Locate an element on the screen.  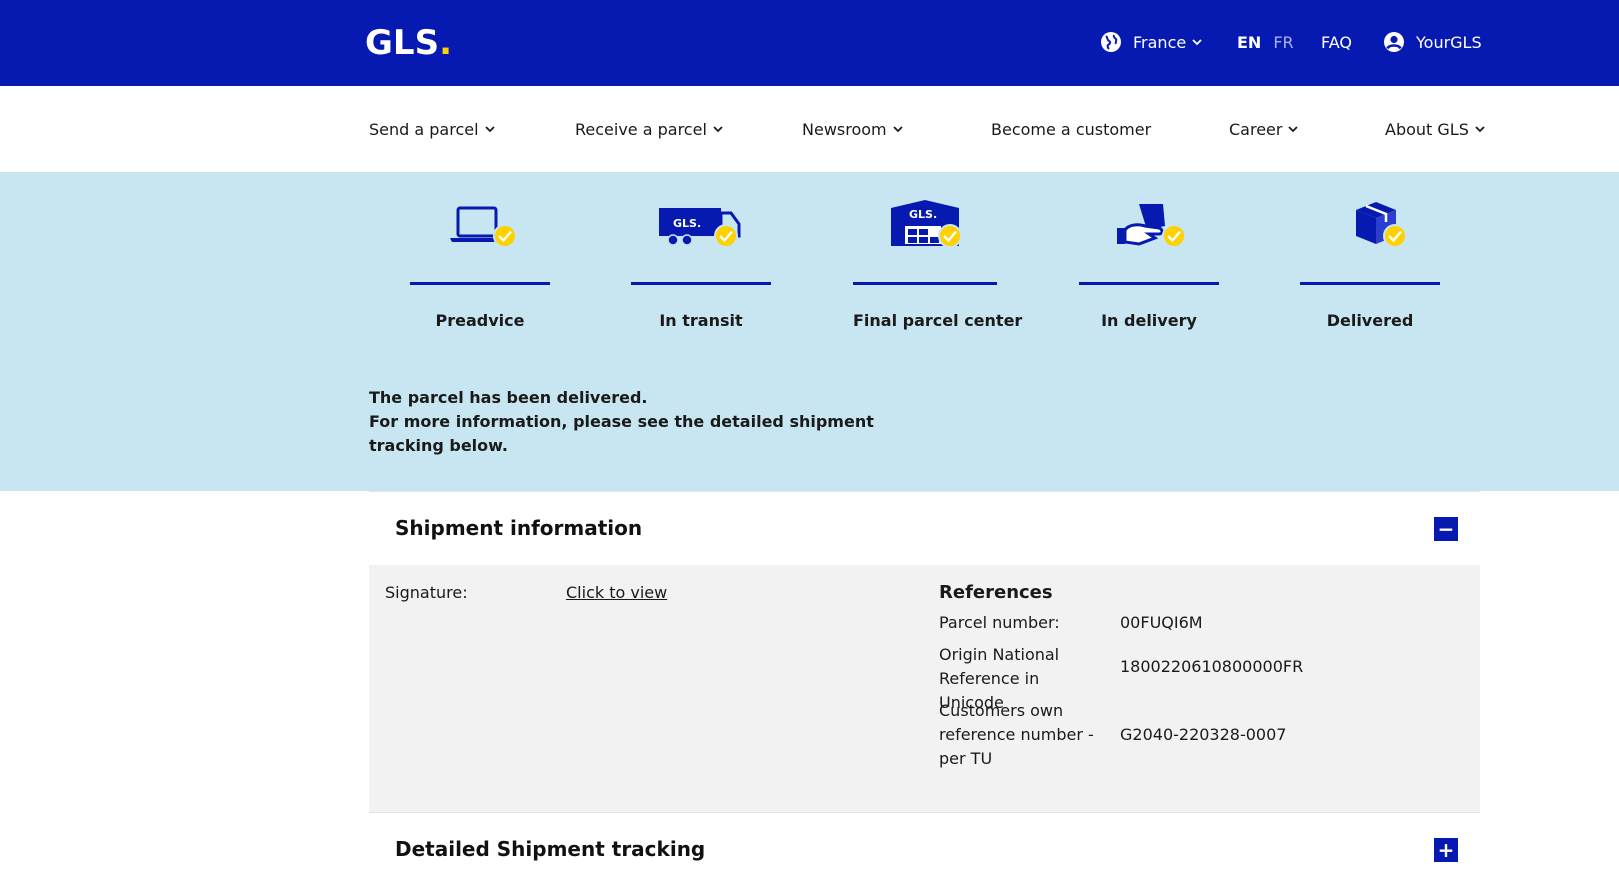
origin-reference-value: 1800220610800000FR is located at coordinates (1212, 666).